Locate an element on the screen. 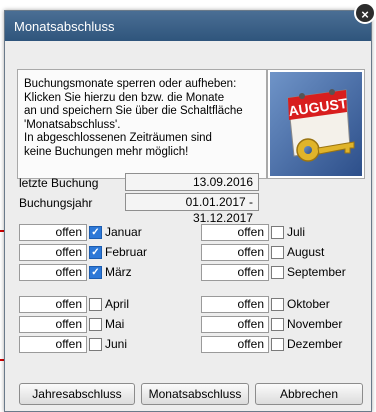 The image size is (376, 412). month-label-dezember: Dezember is located at coordinates (315, 344).